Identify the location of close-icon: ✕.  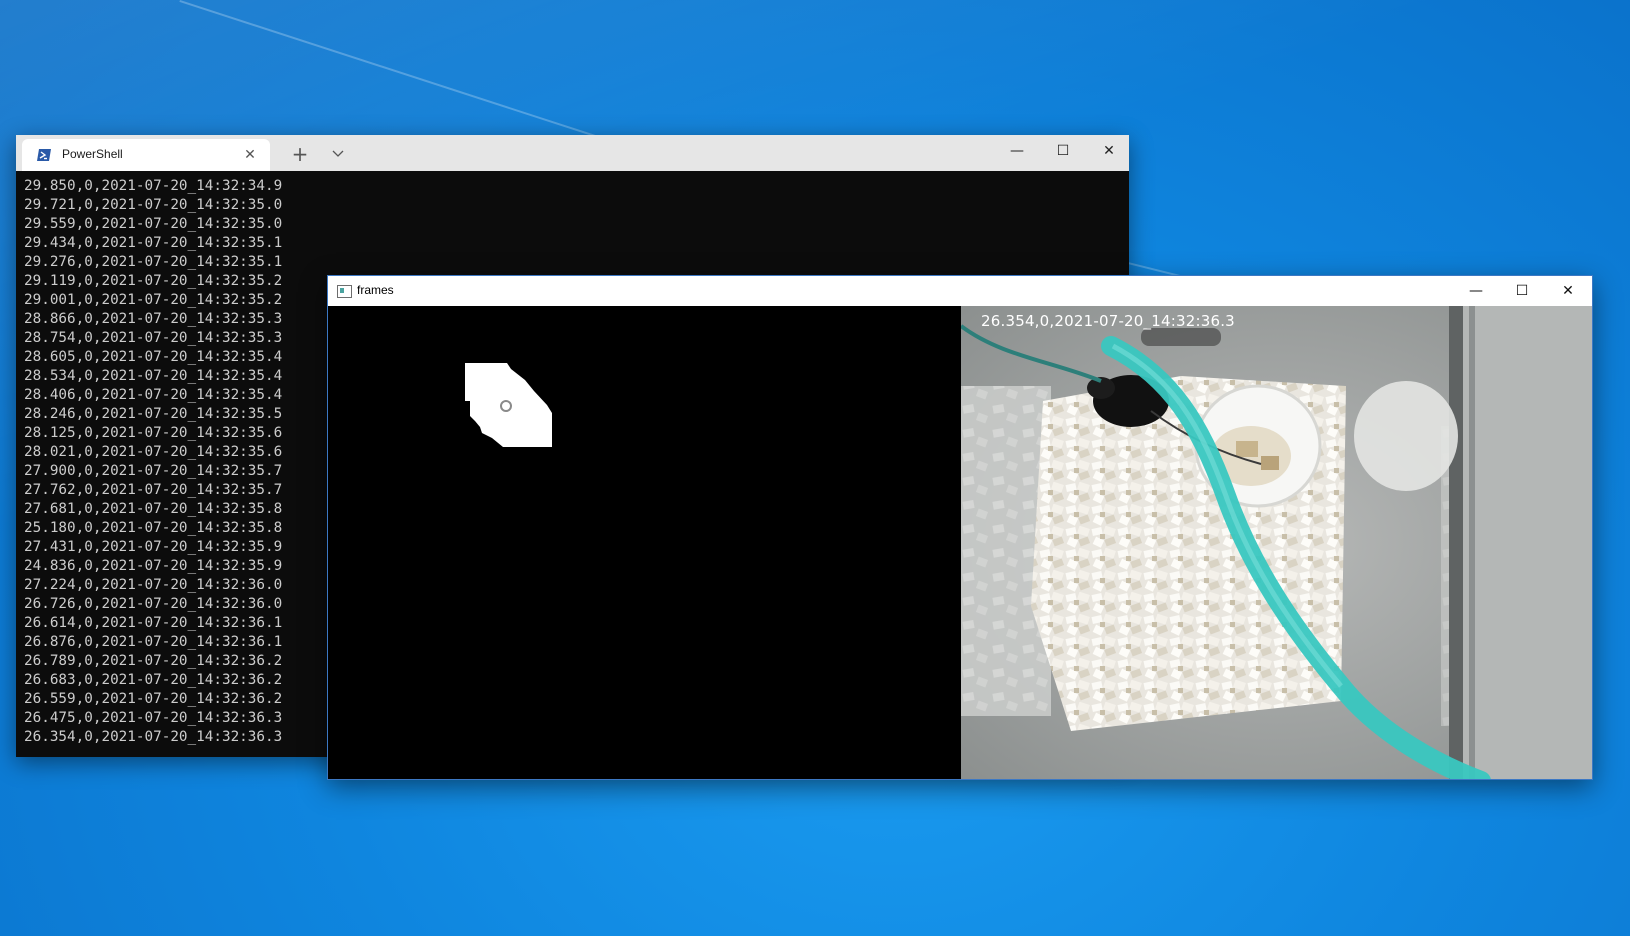
(250, 155).